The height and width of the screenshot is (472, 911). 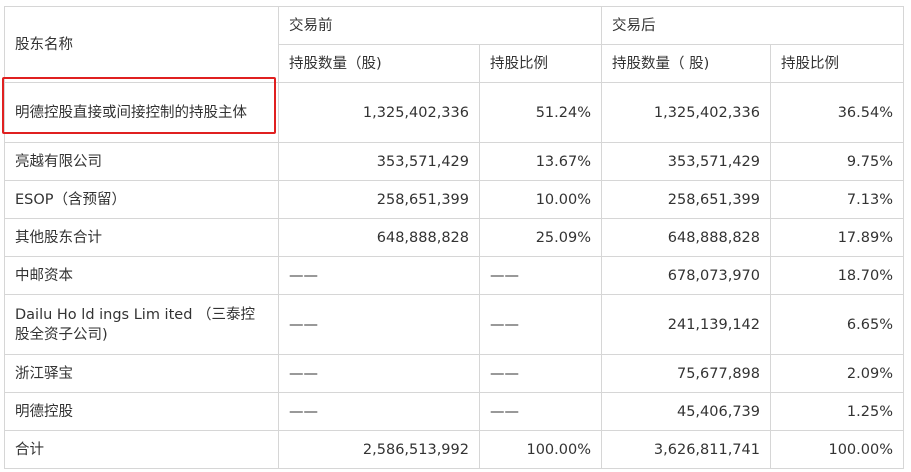 I want to click on after-shares: 1,325,402,336, so click(x=686, y=112).